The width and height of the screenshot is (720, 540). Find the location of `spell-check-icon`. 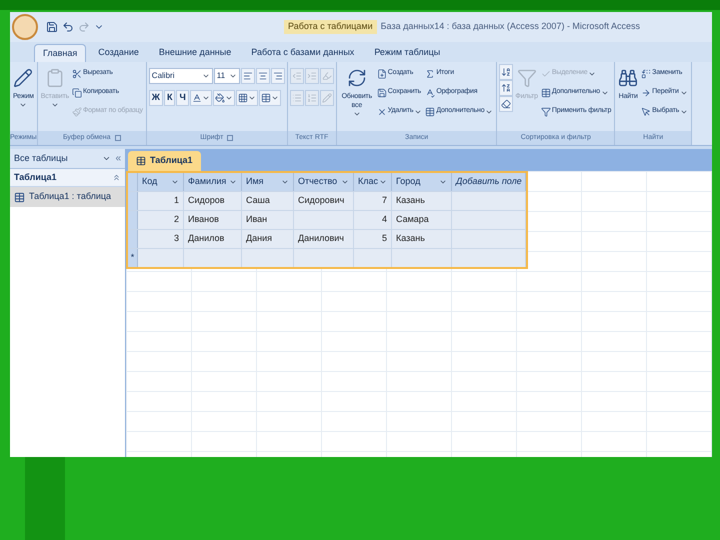

spell-check-icon is located at coordinates (430, 93).